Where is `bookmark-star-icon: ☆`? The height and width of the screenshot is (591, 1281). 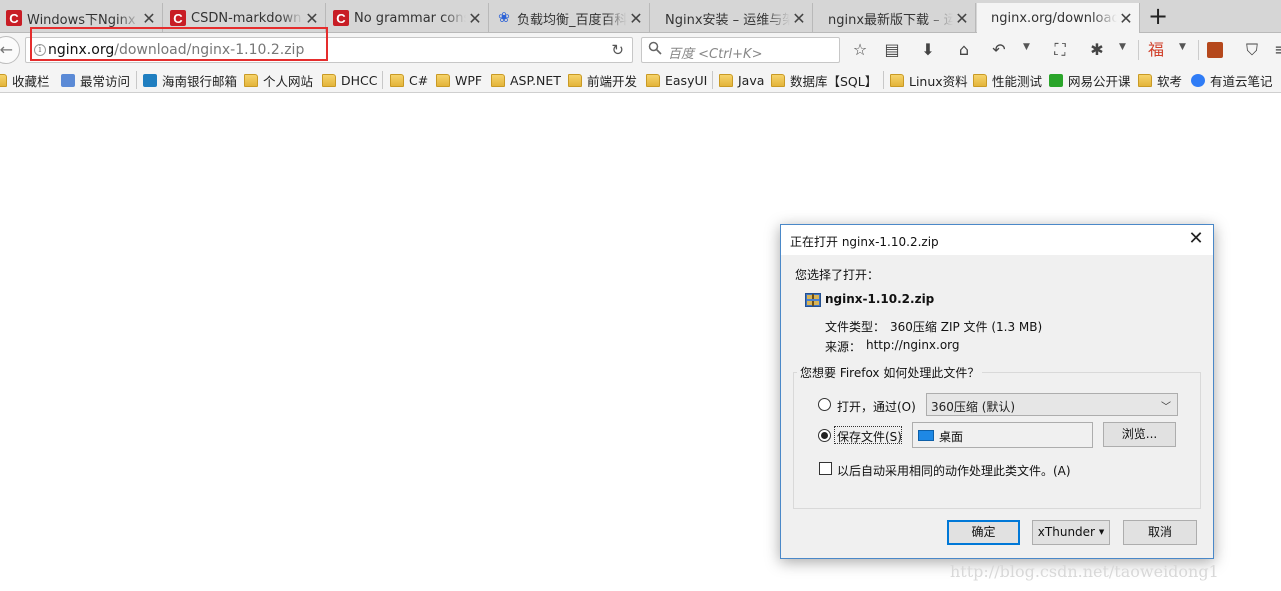 bookmark-star-icon: ☆ is located at coordinates (860, 50).